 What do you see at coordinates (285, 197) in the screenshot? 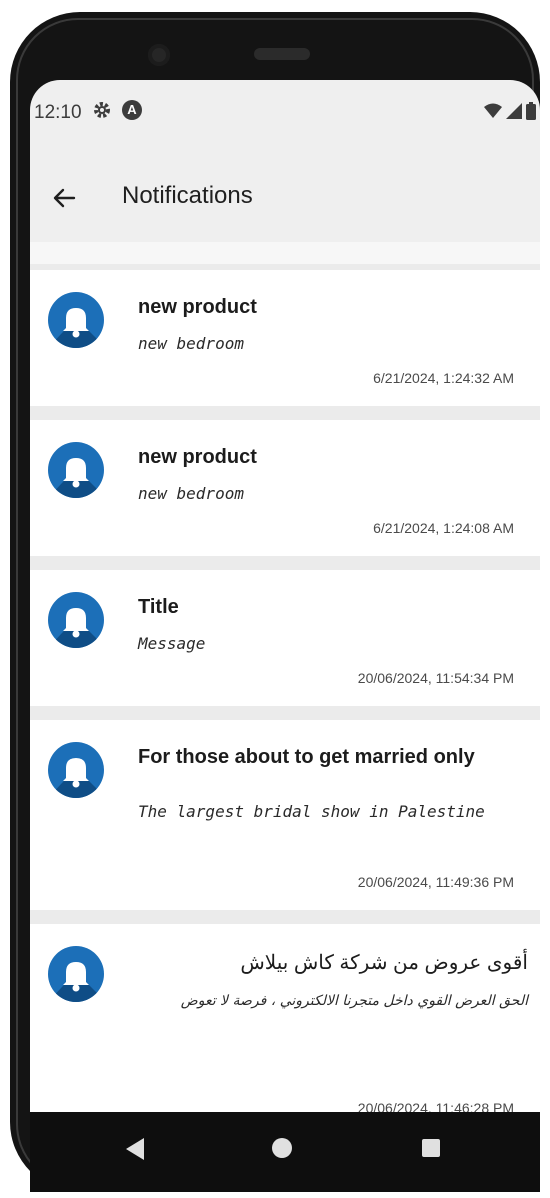
I see `app-toolbar: Notifications` at bounding box center [285, 197].